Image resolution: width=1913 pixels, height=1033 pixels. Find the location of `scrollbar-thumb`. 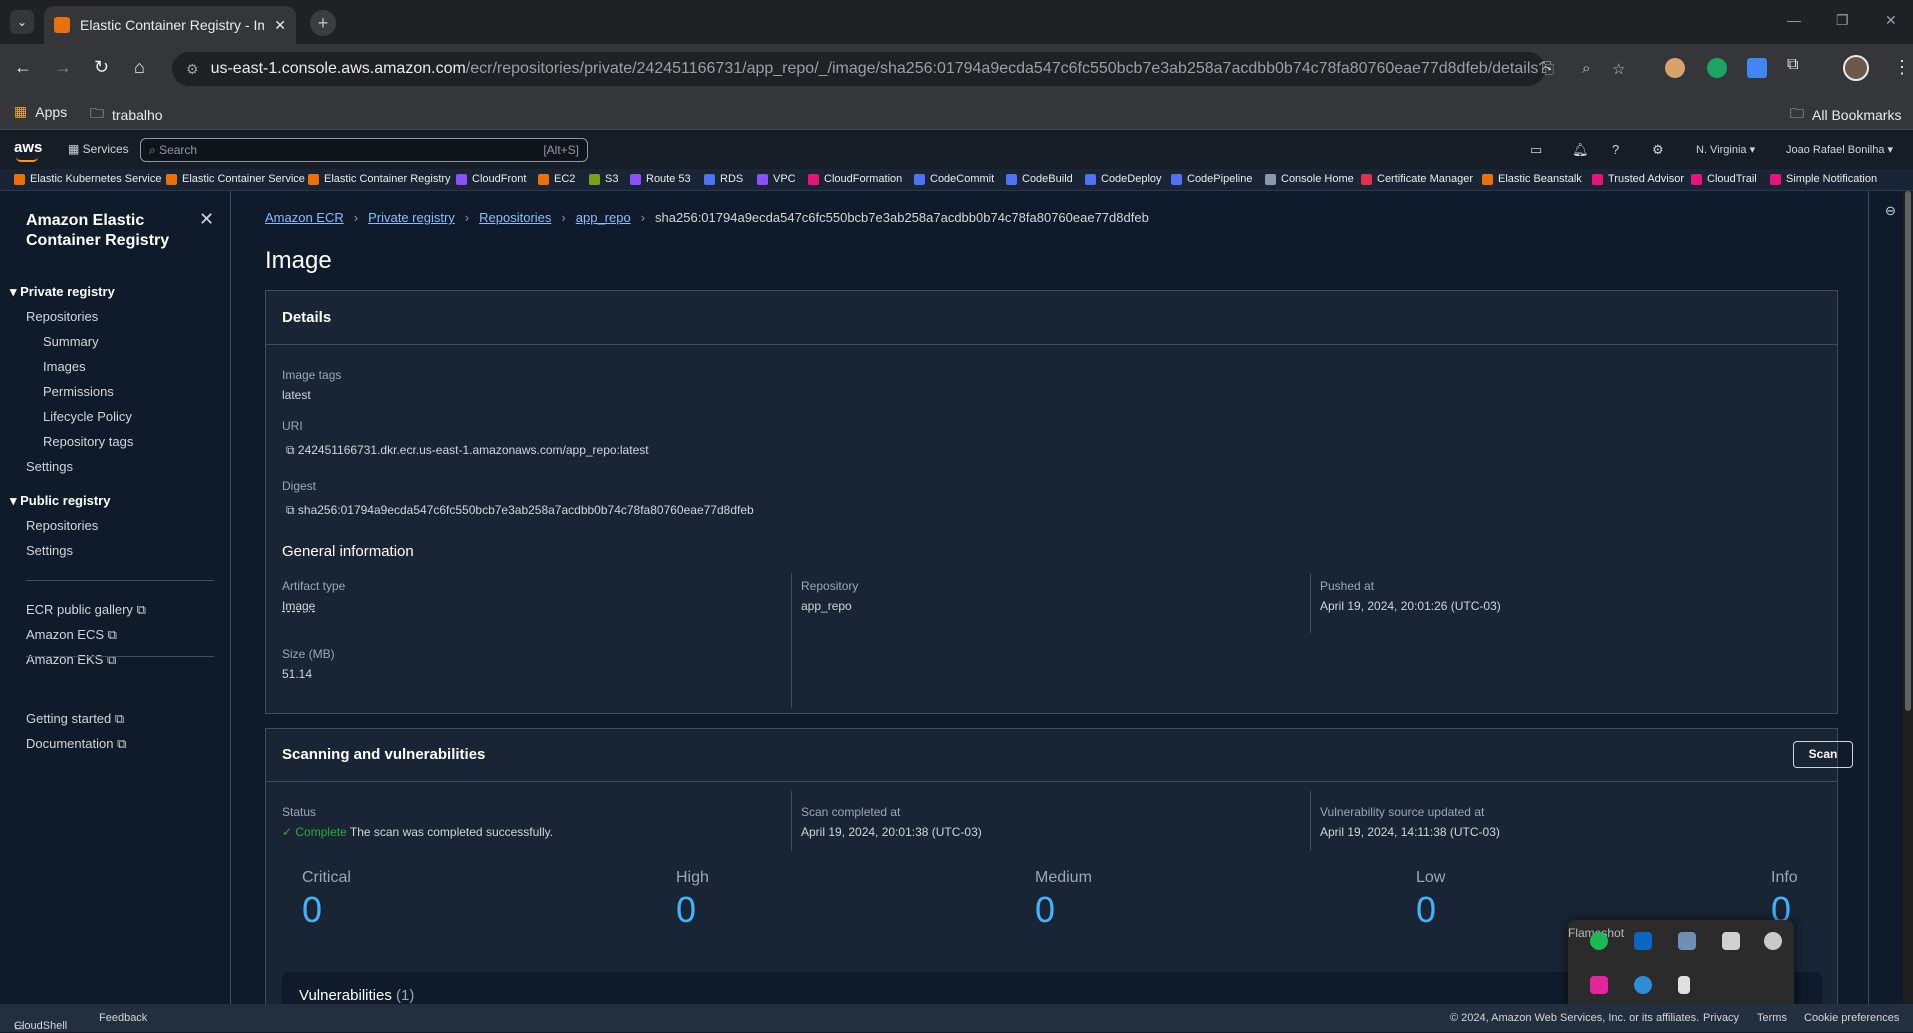

scrollbar-thumb is located at coordinates (1908, 451).